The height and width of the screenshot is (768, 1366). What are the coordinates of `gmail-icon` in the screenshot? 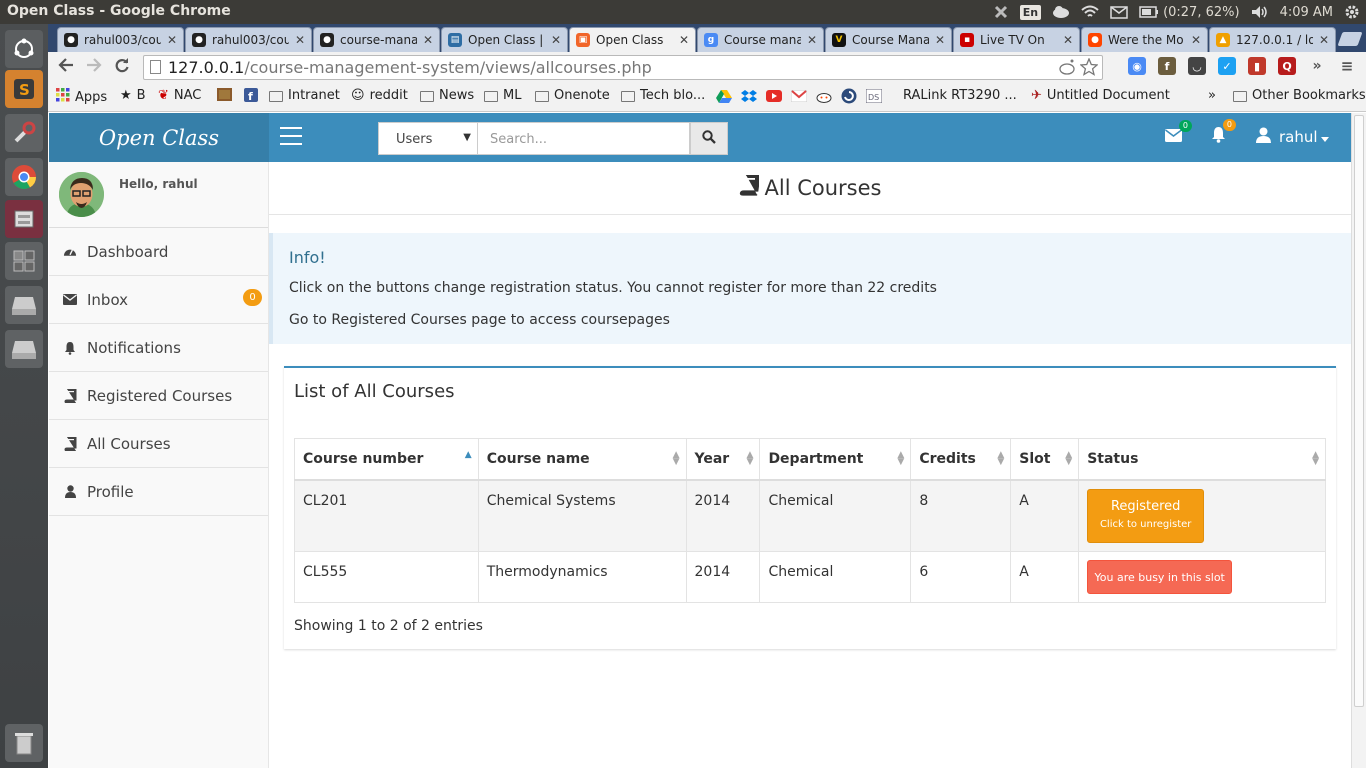 It's located at (799, 97).